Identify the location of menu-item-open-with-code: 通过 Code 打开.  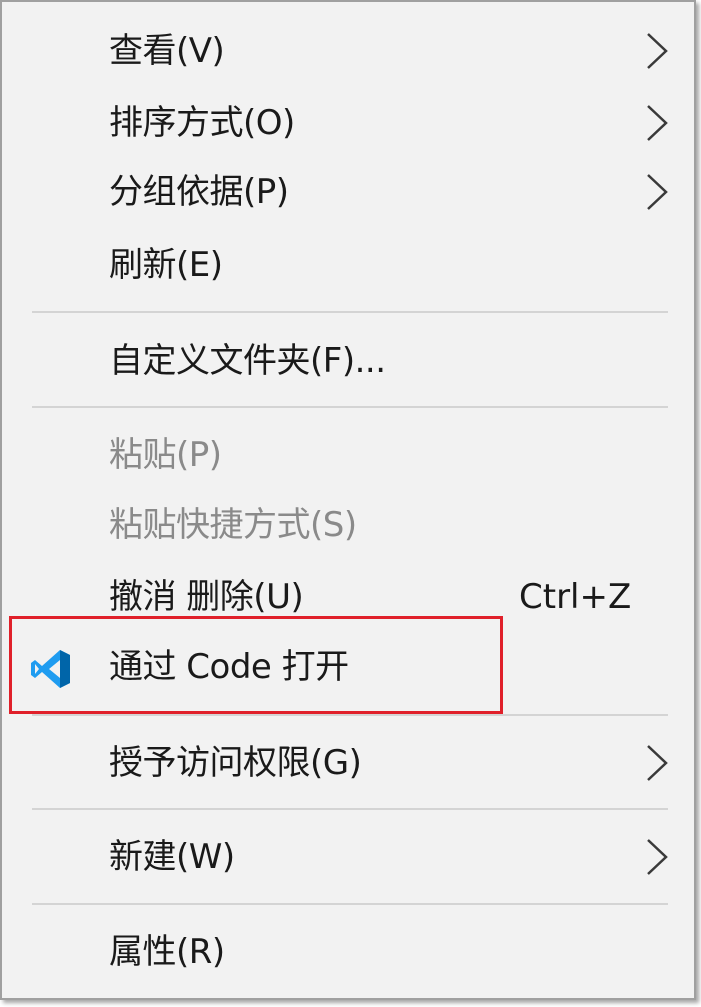
(348, 667).